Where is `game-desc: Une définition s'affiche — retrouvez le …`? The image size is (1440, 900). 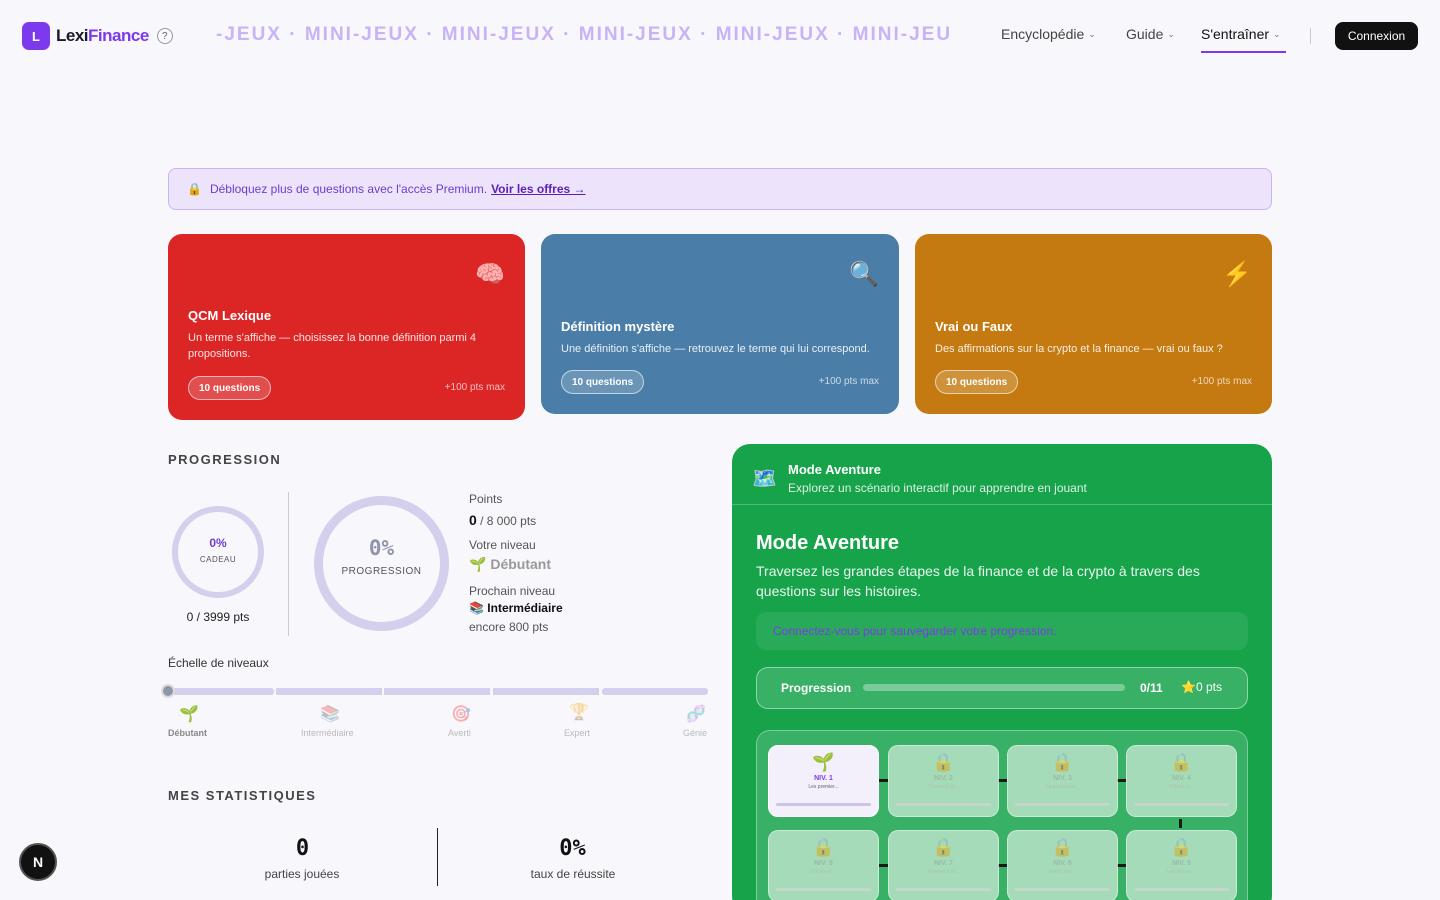 game-desc: Une définition s'affiche — retrouvez le … is located at coordinates (715, 349).